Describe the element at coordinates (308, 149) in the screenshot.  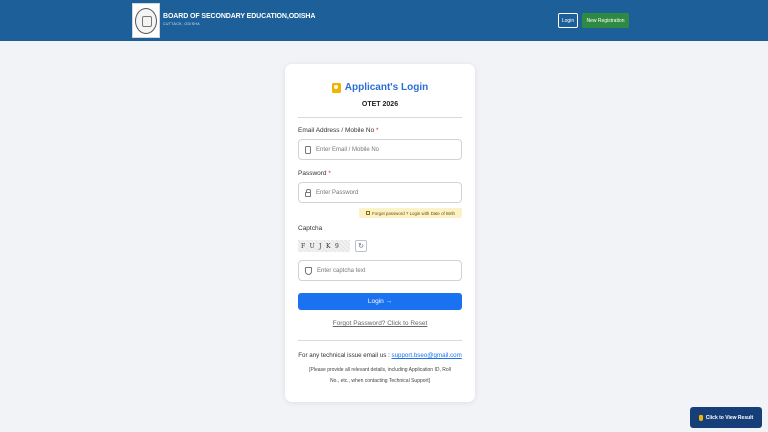
I see `mobile-icon` at that location.